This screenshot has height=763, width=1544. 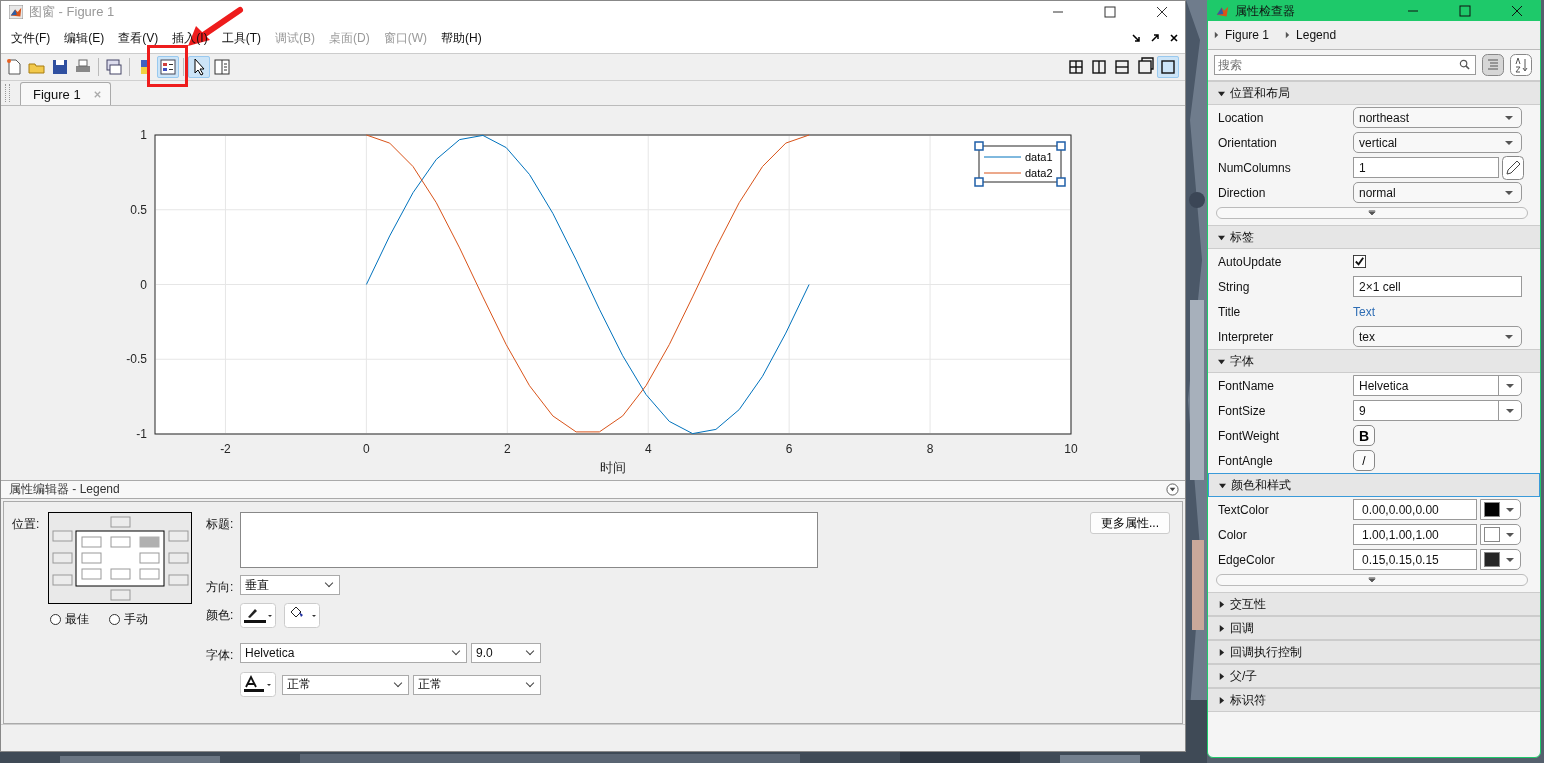 What do you see at coordinates (1374, 93) in the screenshot?
I see `section-header: 位置和布局` at bounding box center [1374, 93].